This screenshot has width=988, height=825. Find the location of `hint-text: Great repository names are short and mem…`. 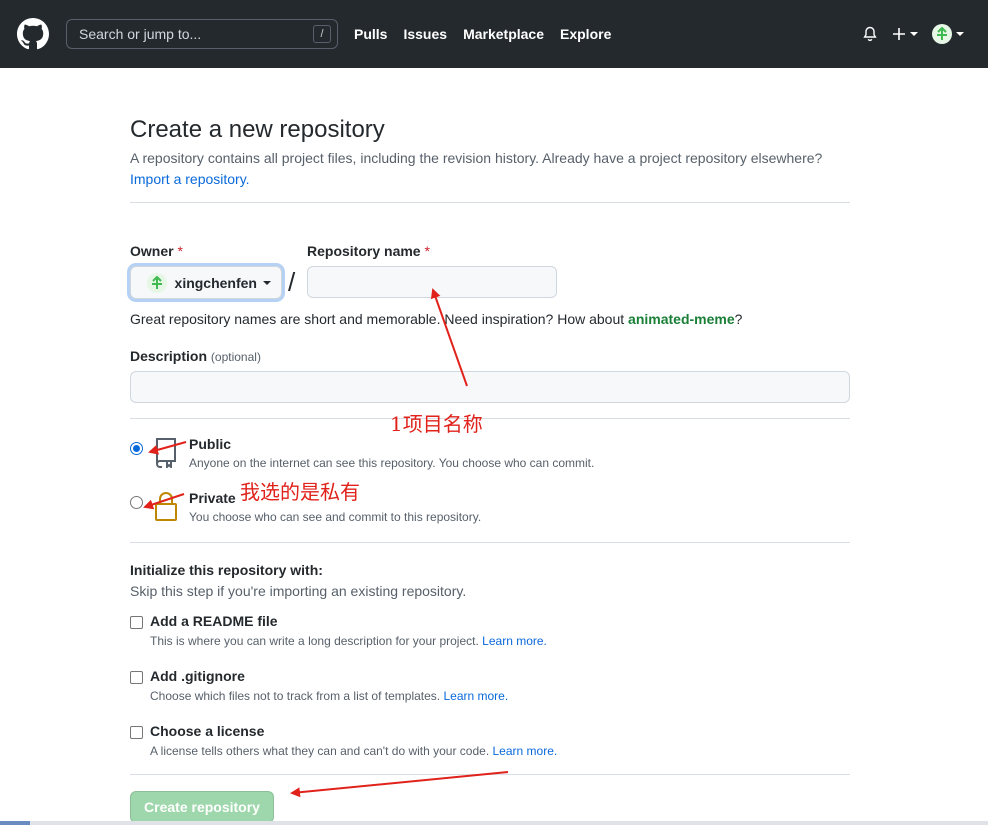

hint-text: Great repository names are short and mem… is located at coordinates (377, 319).